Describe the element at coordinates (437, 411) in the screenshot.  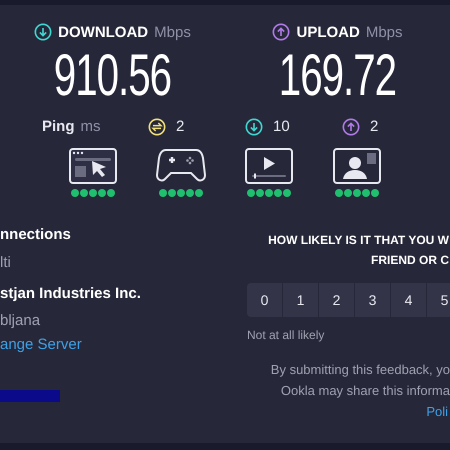
I see `policy-link: Poli` at that location.